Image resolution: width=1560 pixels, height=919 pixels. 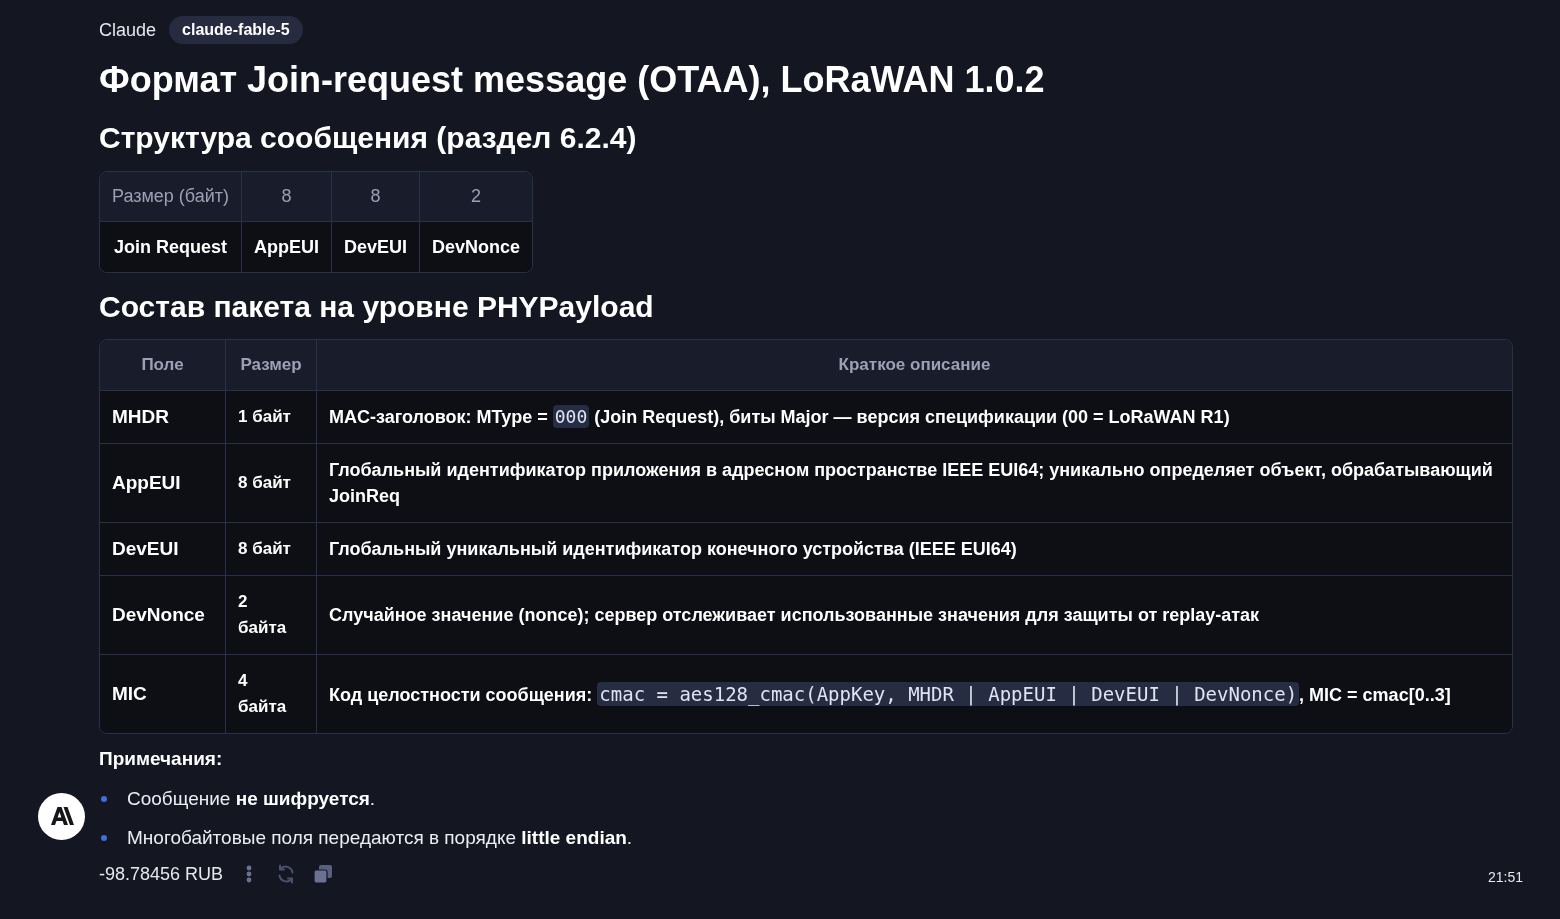 What do you see at coordinates (1505, 877) in the screenshot?
I see `message-time: 21:51` at bounding box center [1505, 877].